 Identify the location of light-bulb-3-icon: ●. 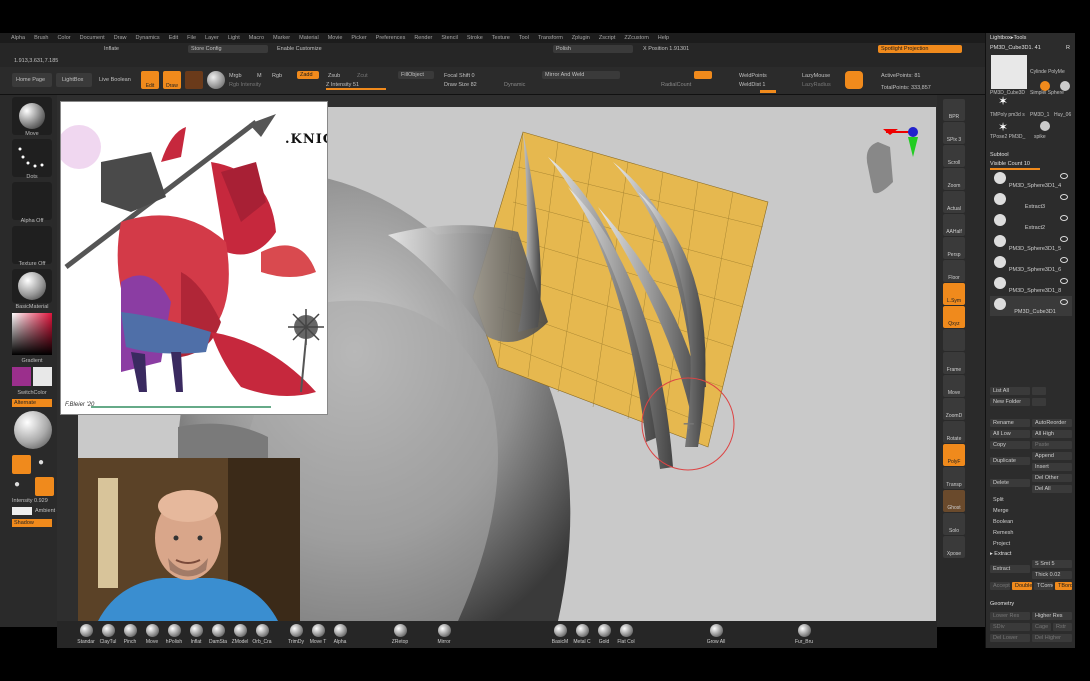
(21, 486).